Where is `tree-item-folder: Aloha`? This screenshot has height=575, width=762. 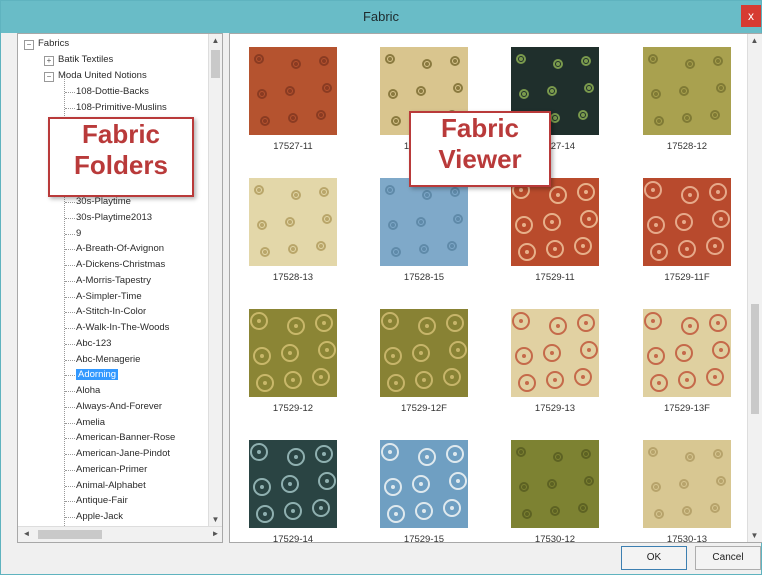 tree-item-folder: Aloha is located at coordinates (88, 391).